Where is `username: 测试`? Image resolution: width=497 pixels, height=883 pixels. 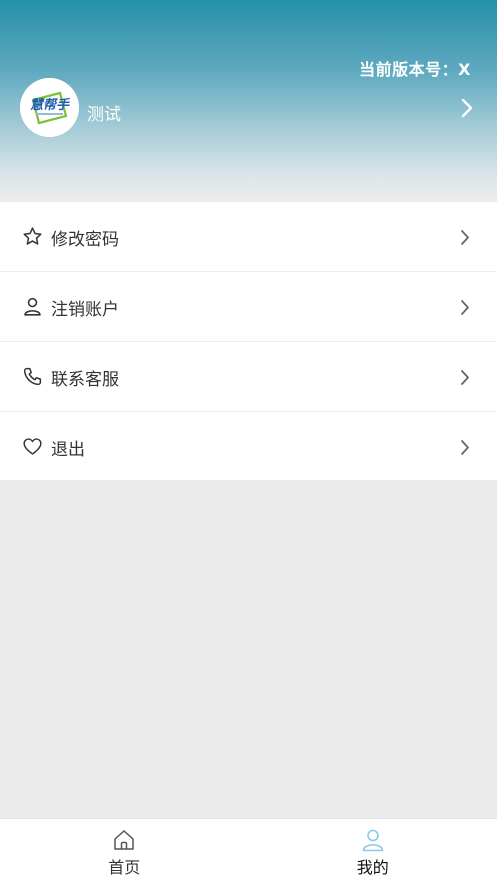 username: 测试 is located at coordinates (104, 115).